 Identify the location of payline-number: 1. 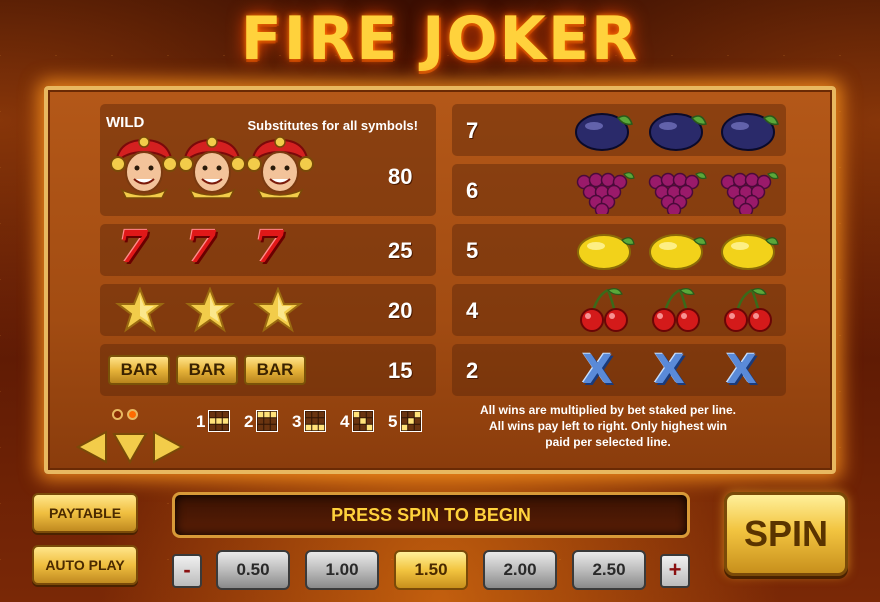
(201, 421).